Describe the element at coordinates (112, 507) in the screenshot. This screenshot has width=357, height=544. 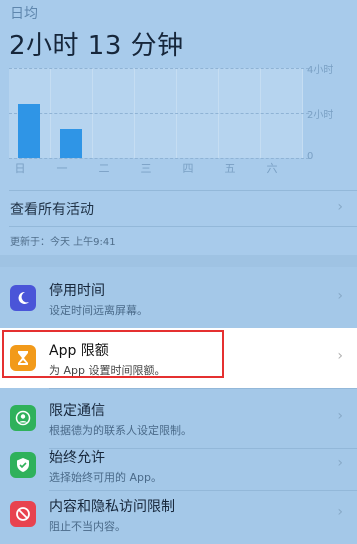
I see `setting-title: 内容和隐私访问限制` at that location.